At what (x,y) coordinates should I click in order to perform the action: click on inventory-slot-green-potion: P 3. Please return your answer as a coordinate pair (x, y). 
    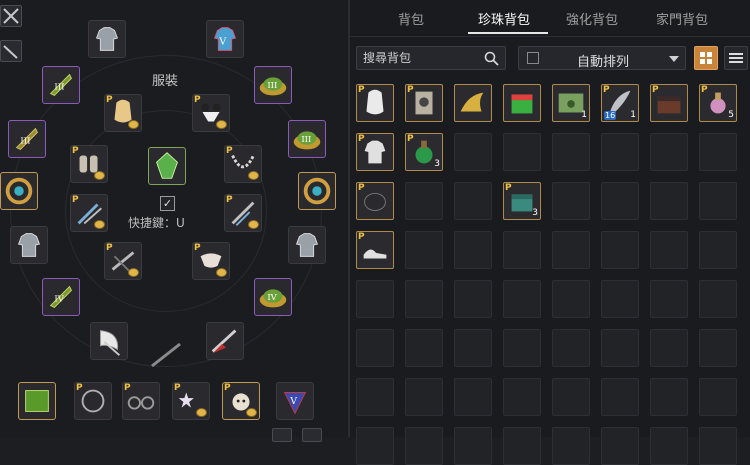
    Looking at the image, I should click on (424, 152).